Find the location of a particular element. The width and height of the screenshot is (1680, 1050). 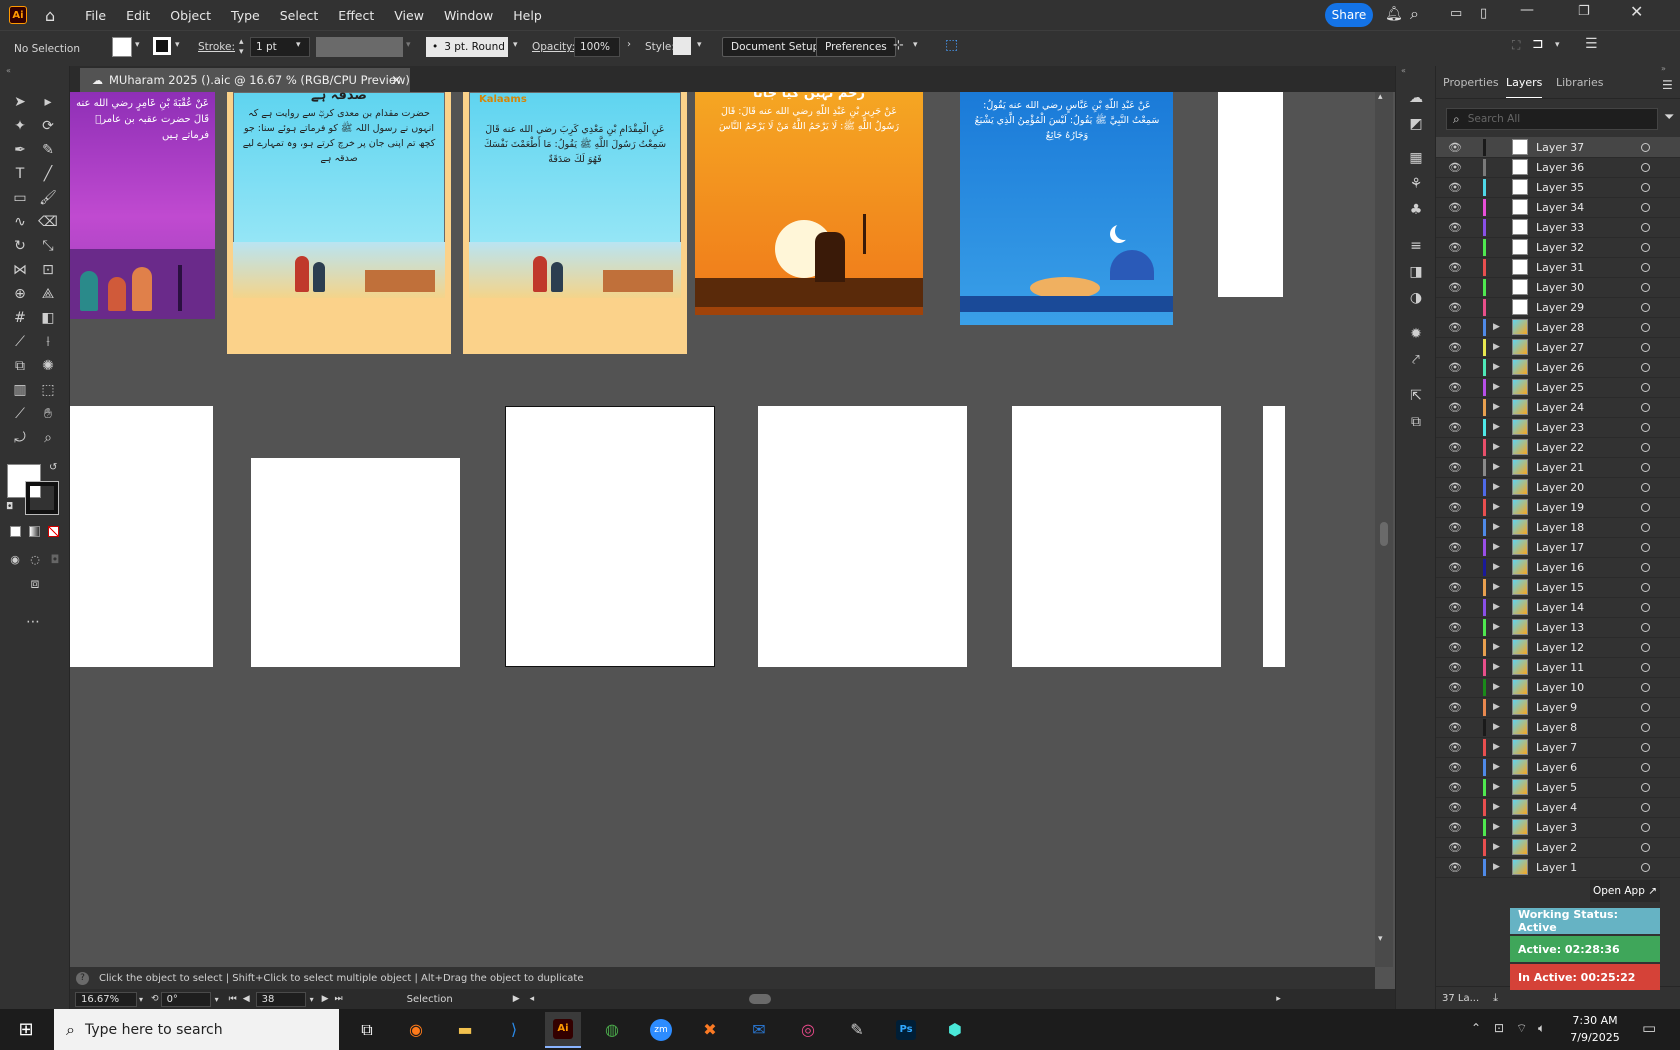

draw-behind-icon: ◌ is located at coordinates (35, 559).